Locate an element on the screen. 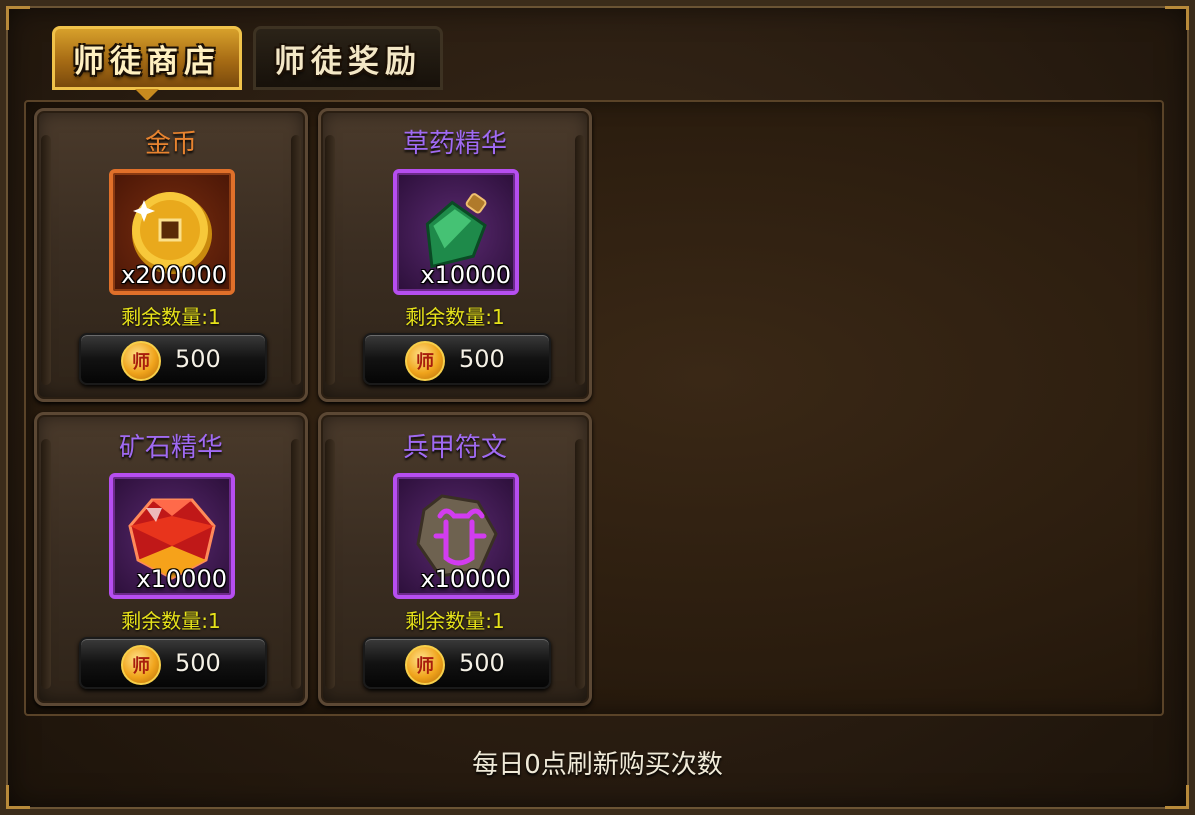 This screenshot has width=1195, height=815. item-name: 矿石精华 is located at coordinates (170, 448).